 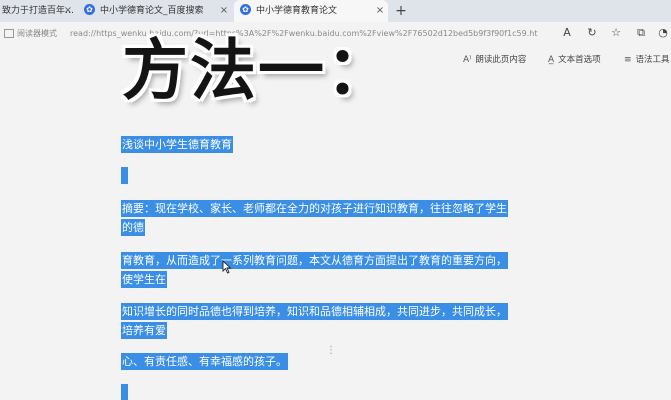 What do you see at coordinates (38, 11) in the screenshot?
I see `tab-0: 致力于打造百年… ×` at bounding box center [38, 11].